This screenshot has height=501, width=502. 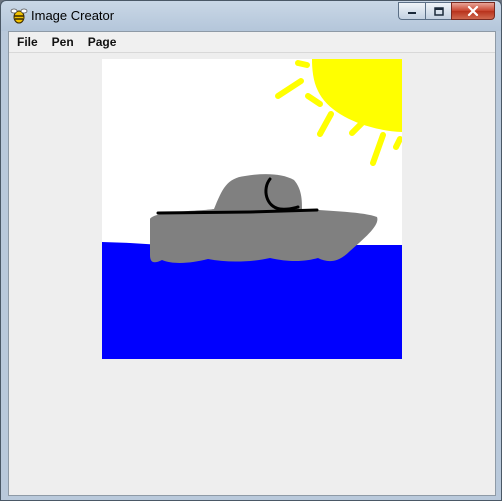 I want to click on maximize-icon, so click(x=438, y=11).